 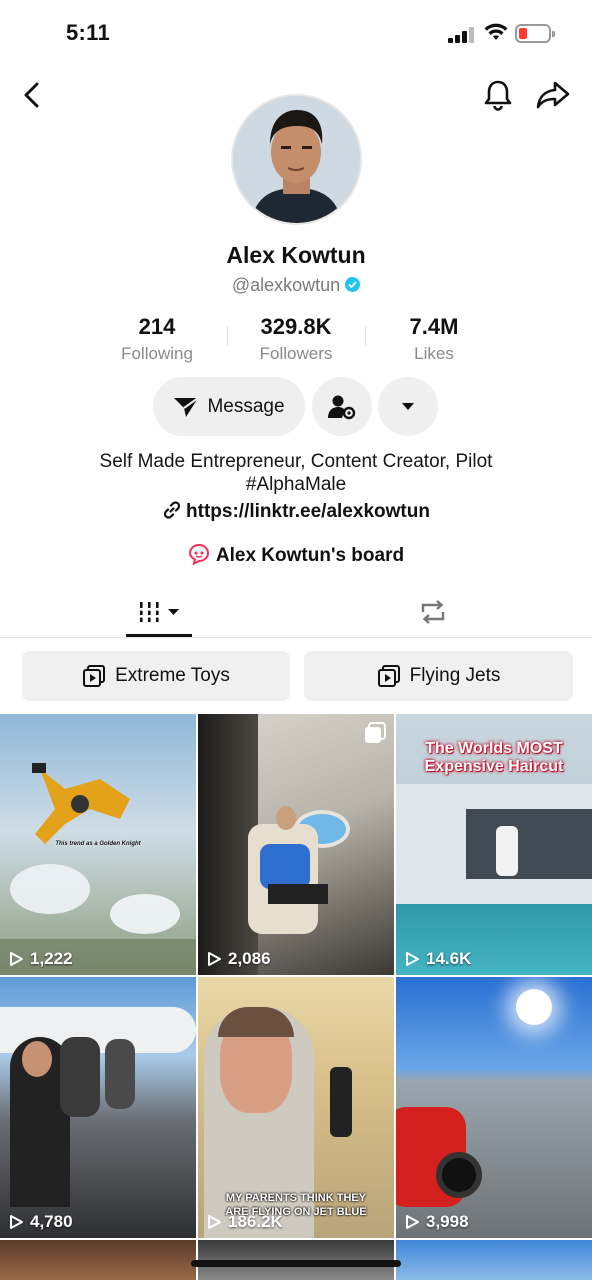 I want to click on tab-reposts, so click(x=433, y=611).